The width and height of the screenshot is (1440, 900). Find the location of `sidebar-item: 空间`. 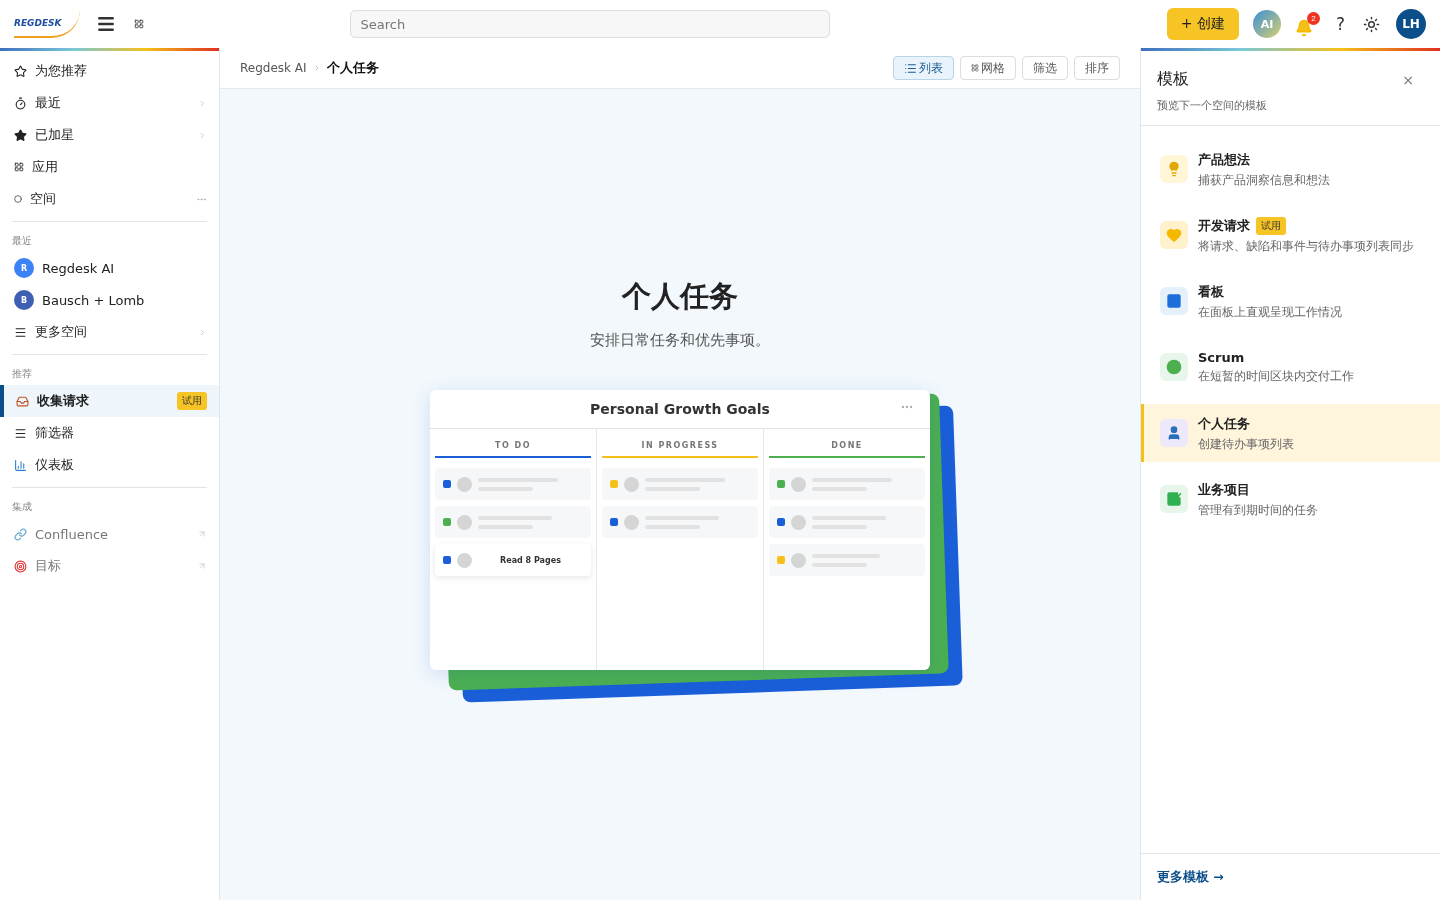

sidebar-item: 空间 is located at coordinates (103, 199).